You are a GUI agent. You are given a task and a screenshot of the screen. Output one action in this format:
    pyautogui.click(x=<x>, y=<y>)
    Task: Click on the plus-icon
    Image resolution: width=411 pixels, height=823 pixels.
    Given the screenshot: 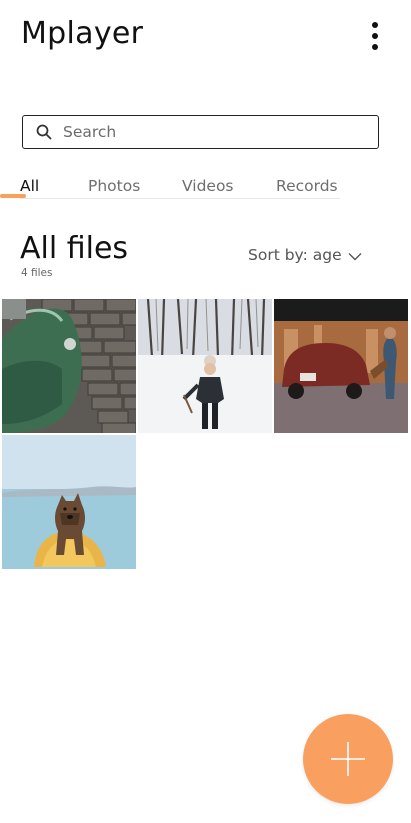 What is the action you would take?
    pyautogui.click(x=348, y=759)
    